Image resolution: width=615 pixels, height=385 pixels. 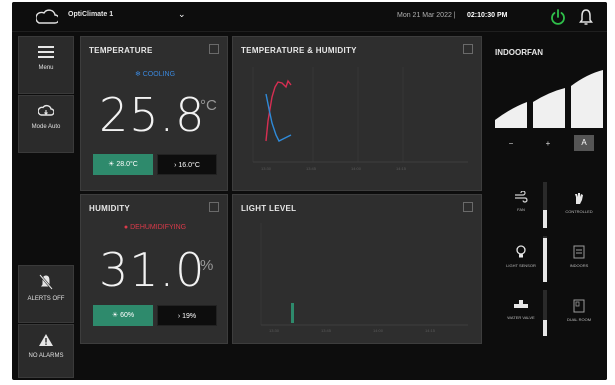 What do you see at coordinates (155, 227) in the screenshot?
I see `dehumidifying-status: ● DEHUMIDIFYING` at bounding box center [155, 227].